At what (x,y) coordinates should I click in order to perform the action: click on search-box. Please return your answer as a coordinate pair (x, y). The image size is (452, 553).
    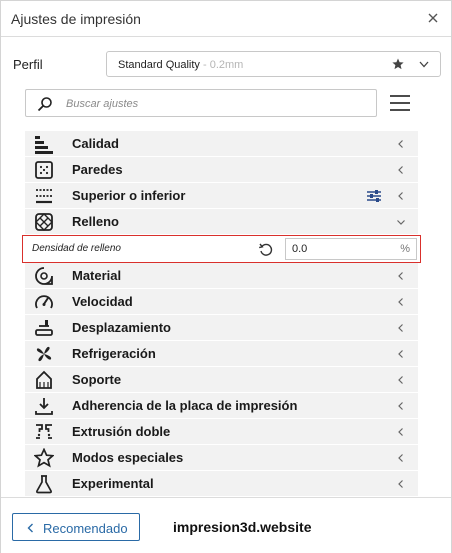
    Looking at the image, I should click on (201, 103).